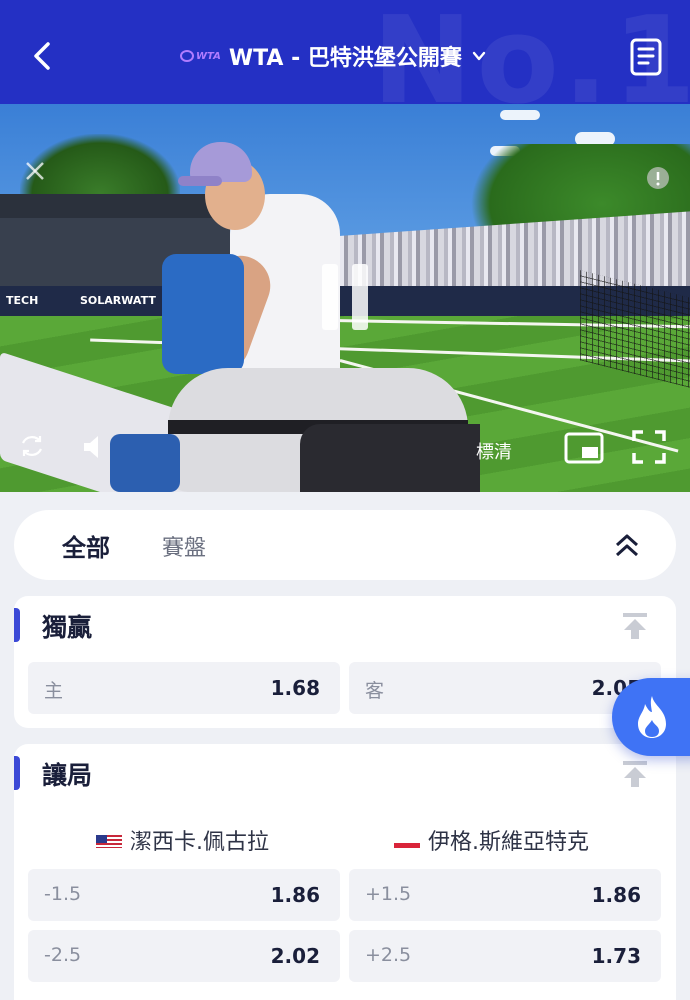  I want to click on picture-in-picture-button, so click(584, 448).